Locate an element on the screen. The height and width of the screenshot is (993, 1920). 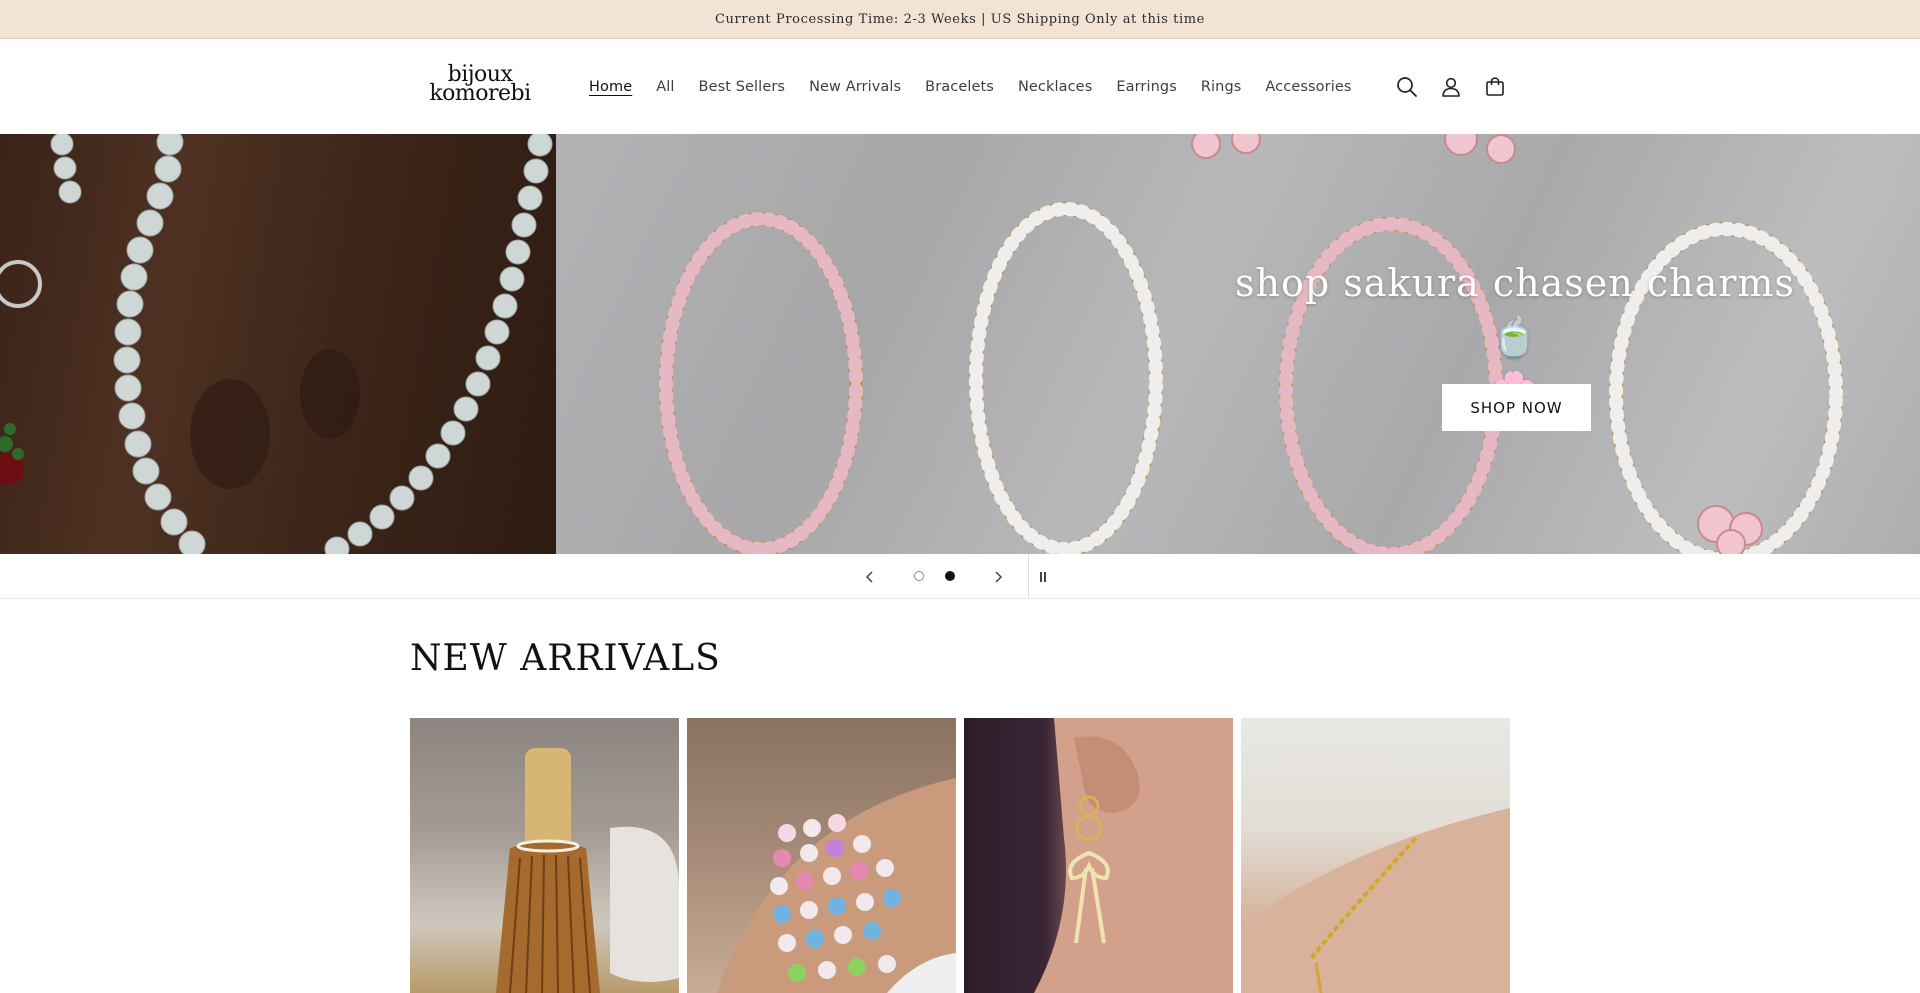
nav-all: All is located at coordinates (665, 87).